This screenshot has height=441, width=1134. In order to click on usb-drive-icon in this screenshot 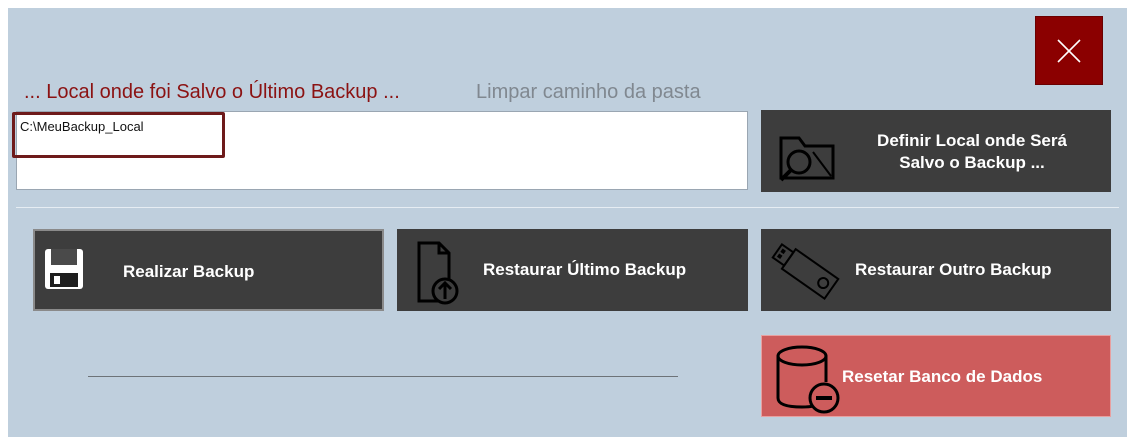, I will do `click(805, 271)`.